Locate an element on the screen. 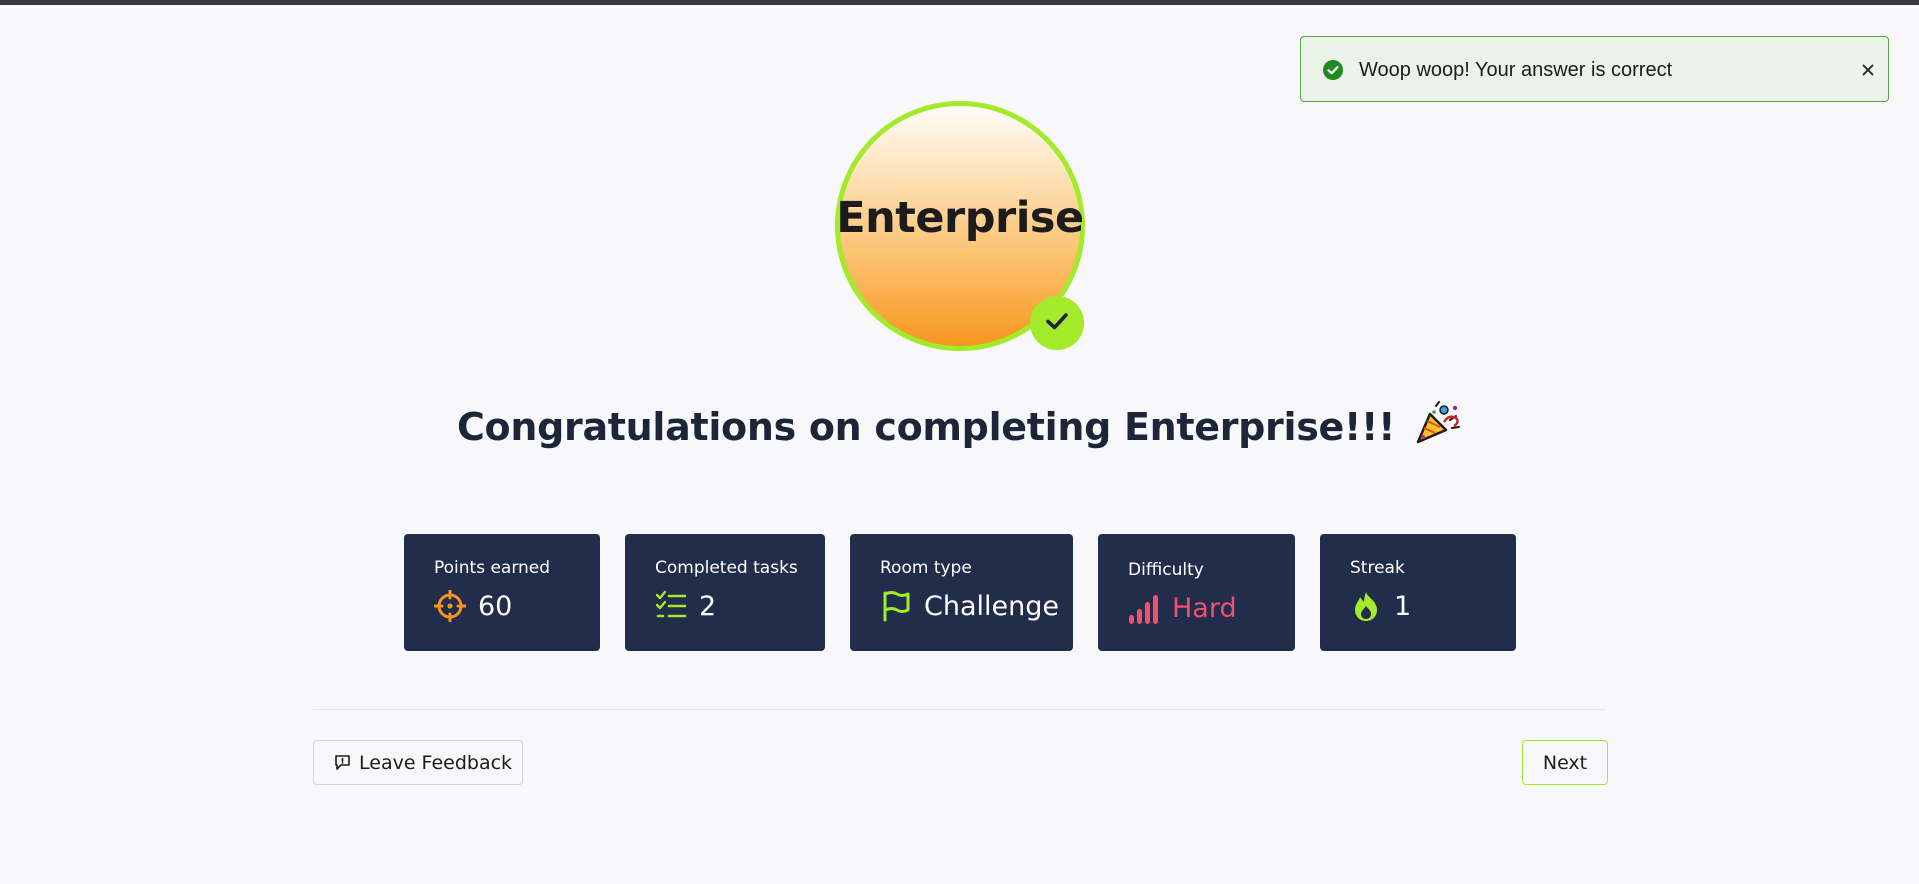 This screenshot has height=884, width=1919. stat-card-streak: Streak 1 is located at coordinates (1418, 592).